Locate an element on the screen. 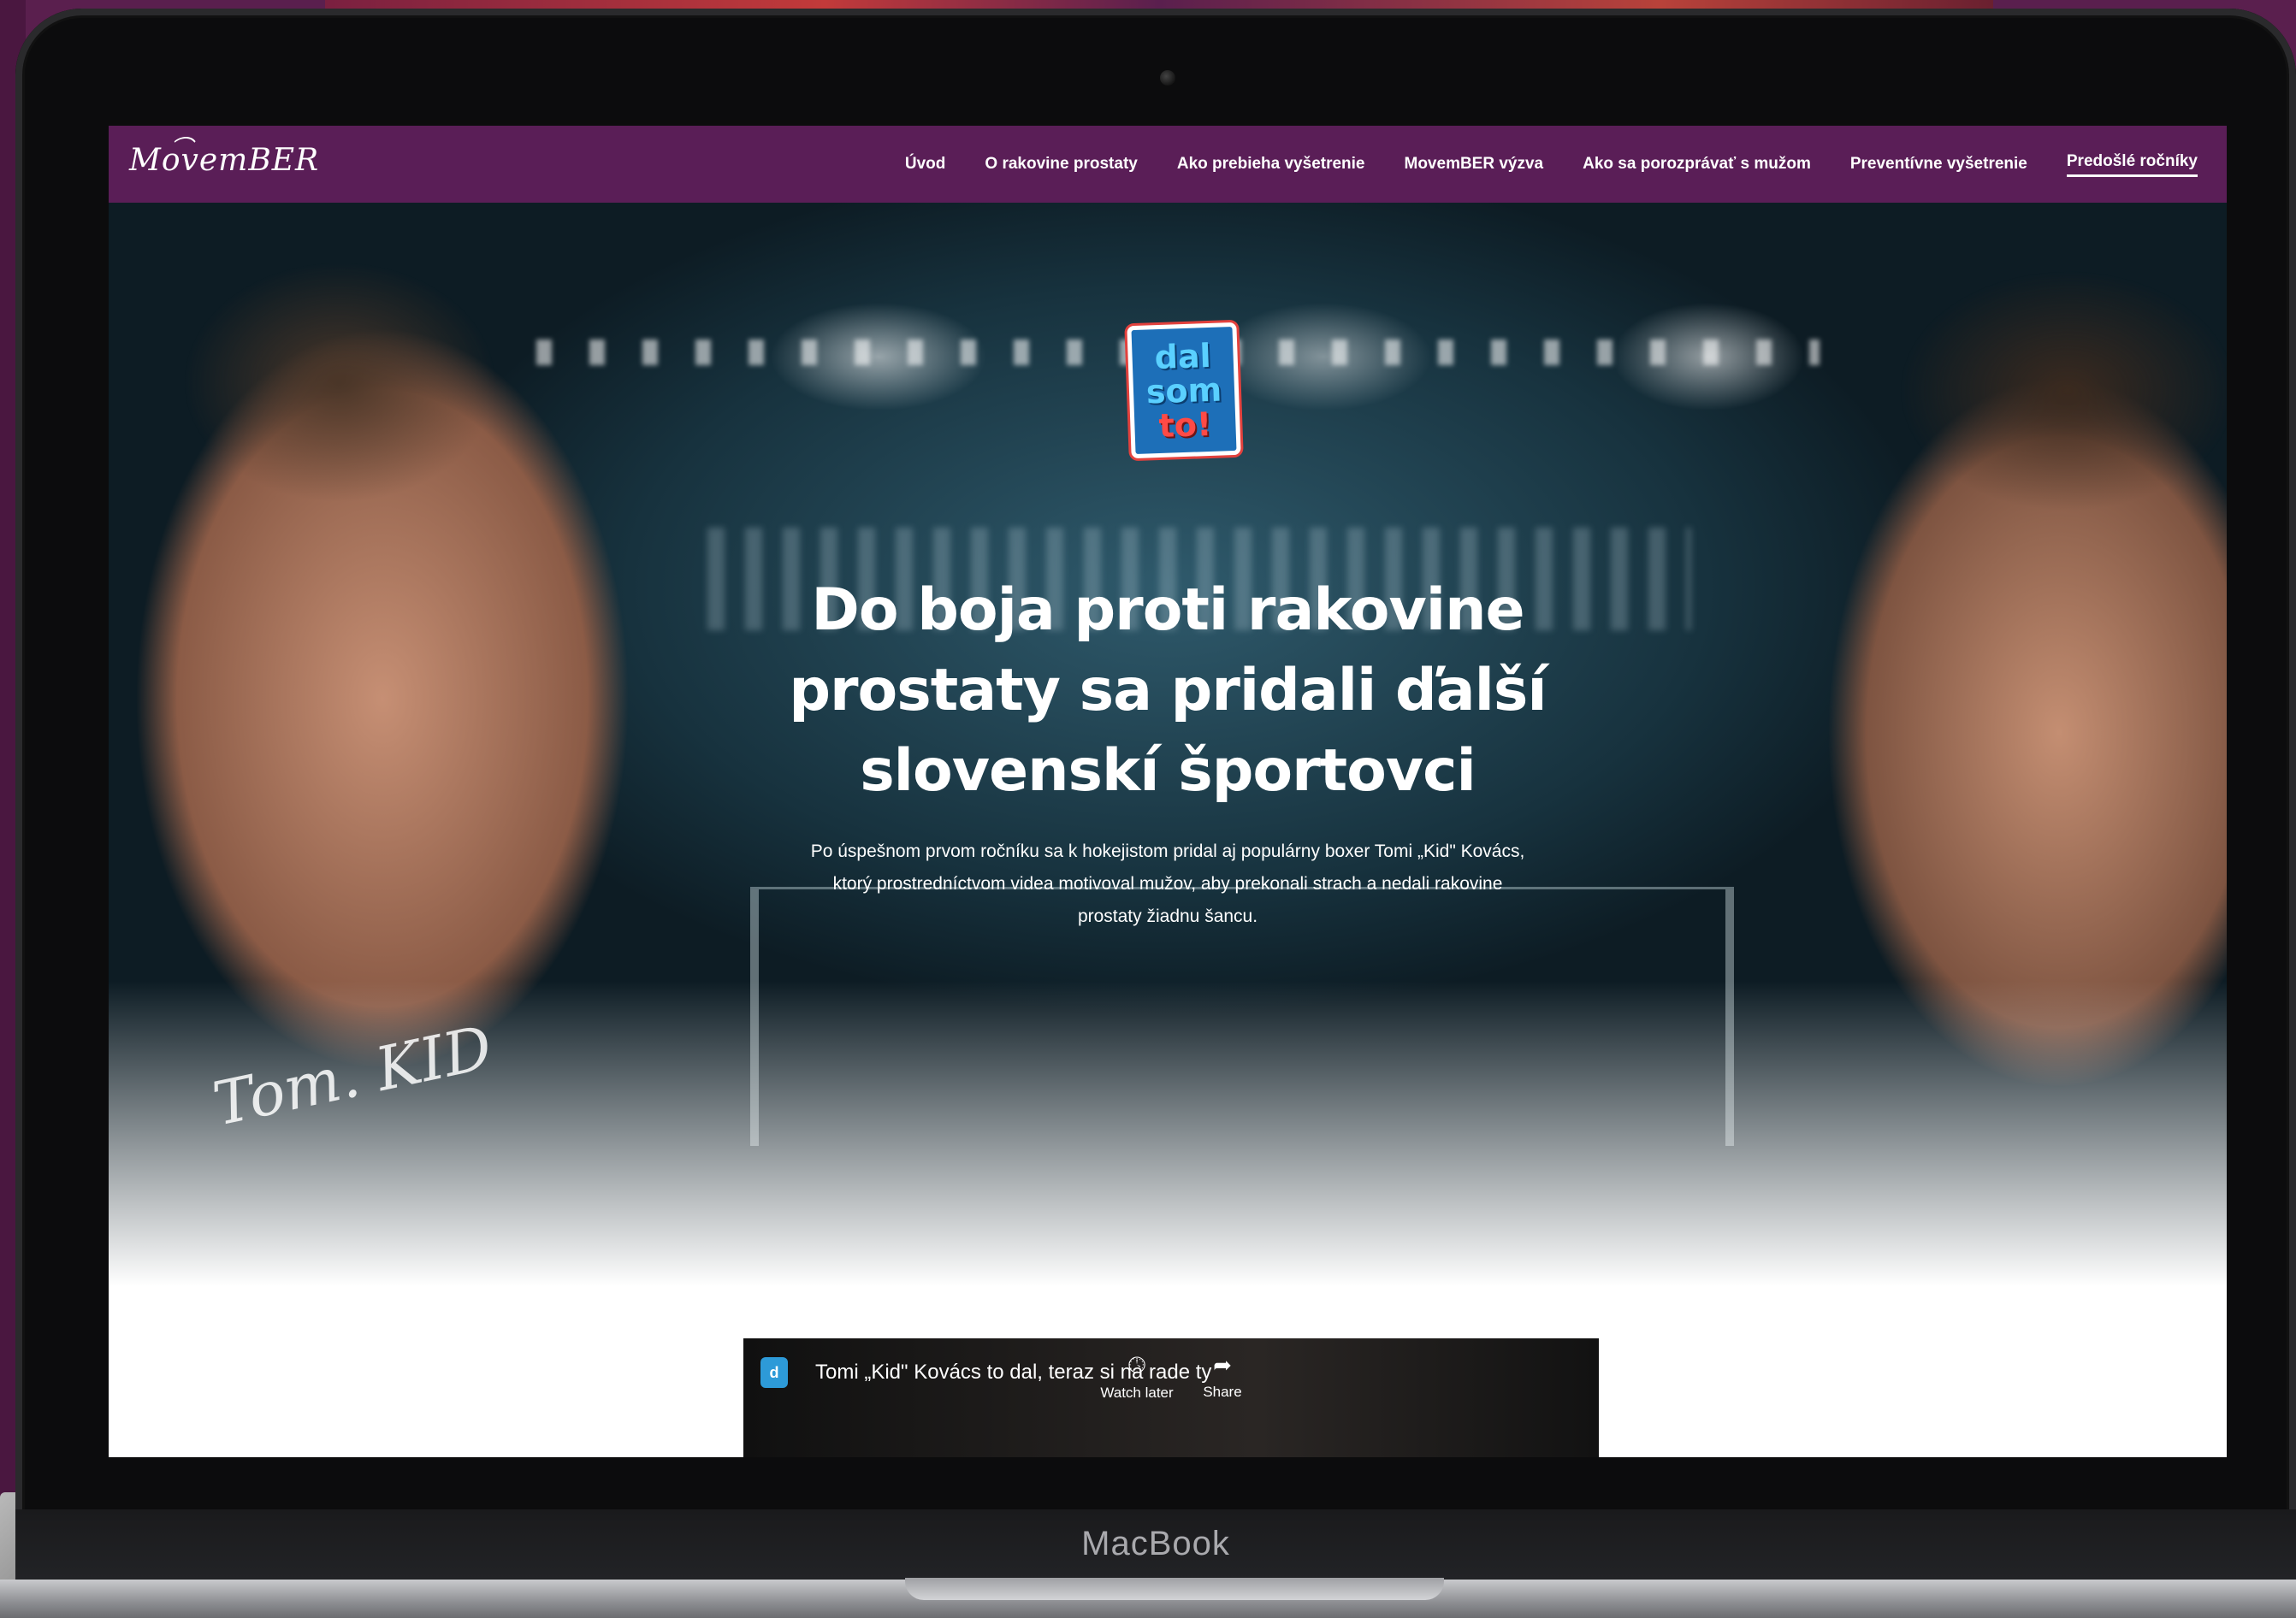 Image resolution: width=2296 pixels, height=1618 pixels. laptop-notch is located at coordinates (1174, 1589).